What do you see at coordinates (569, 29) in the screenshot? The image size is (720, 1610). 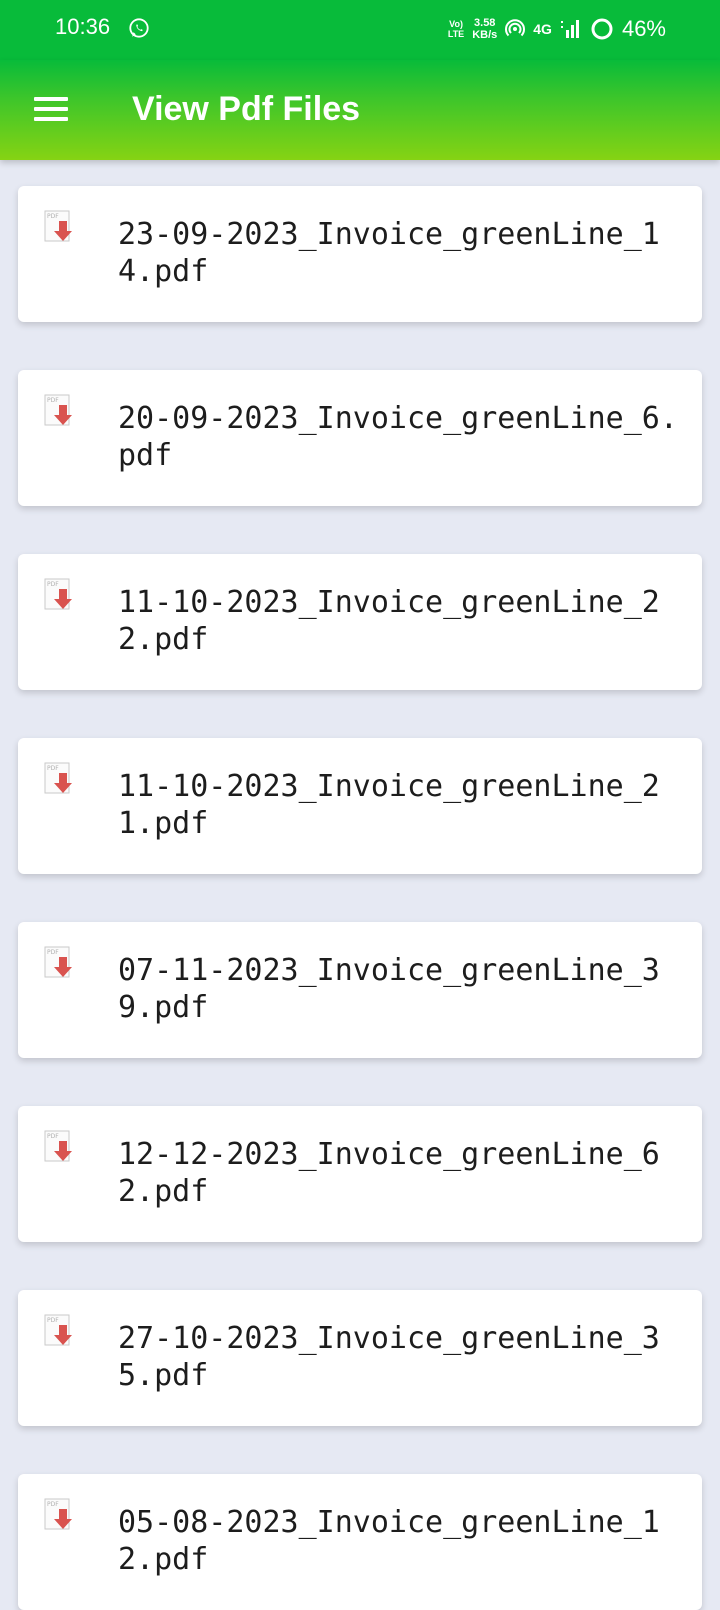 I see `signal-icon` at bounding box center [569, 29].